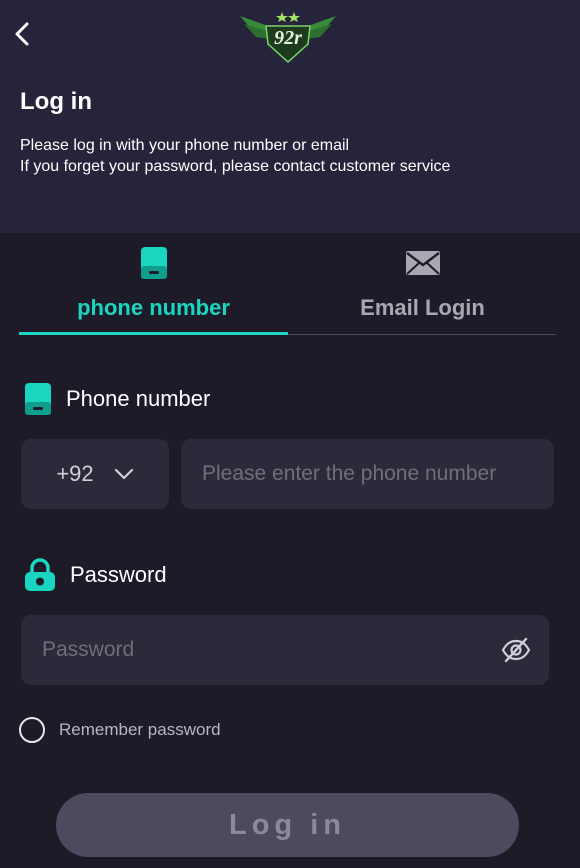 The height and width of the screenshot is (868, 580). What do you see at coordinates (422, 334) in the screenshot?
I see `tab-divider` at bounding box center [422, 334].